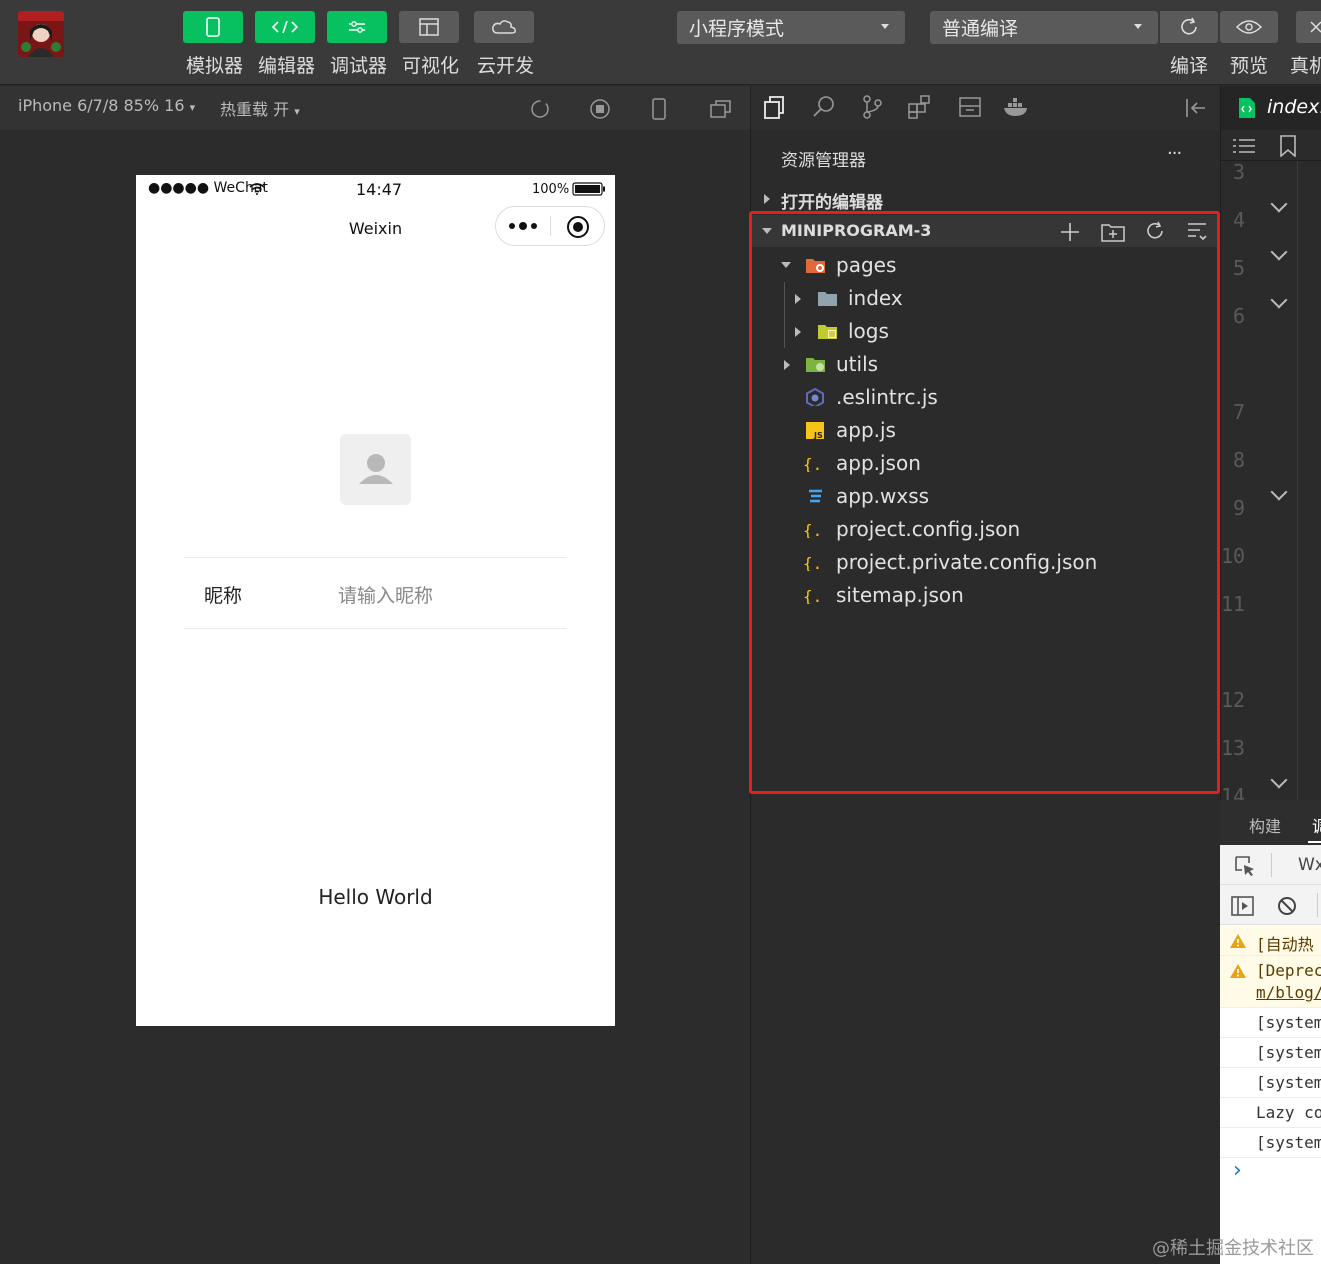 This screenshot has height=1264, width=1321. Describe the element at coordinates (1309, 865) in the screenshot. I see `wx-tab: Wx` at that location.